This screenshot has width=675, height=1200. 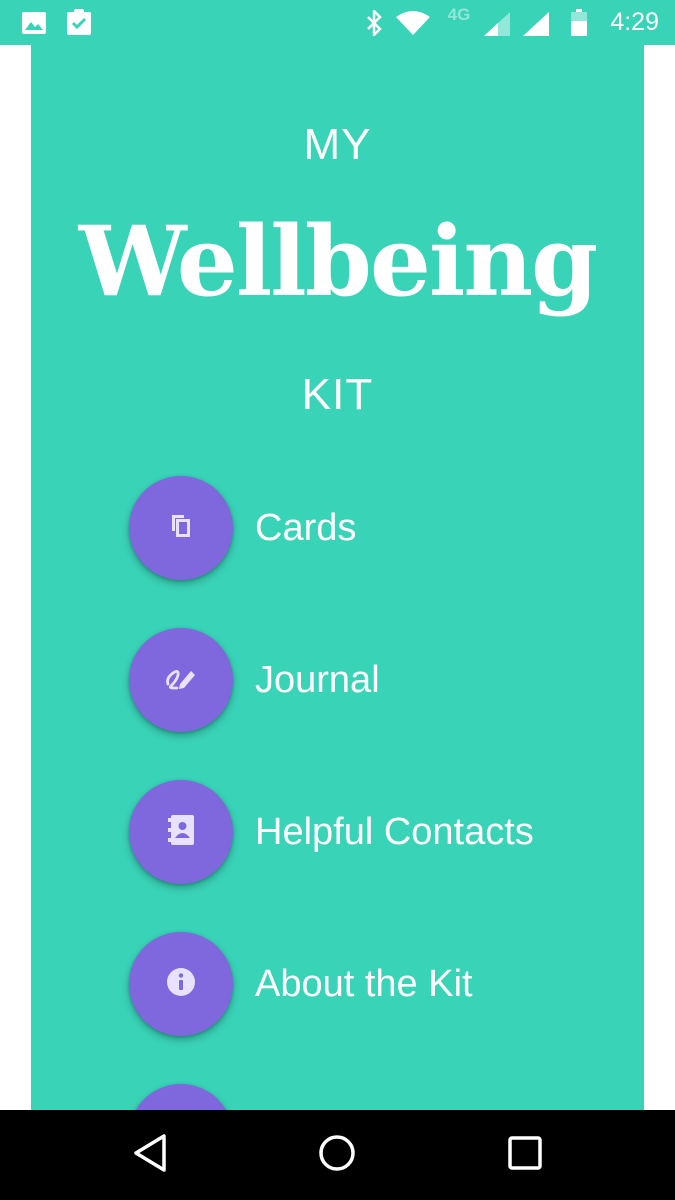 I want to click on menu-item-cards: Cards, so click(x=242, y=528).